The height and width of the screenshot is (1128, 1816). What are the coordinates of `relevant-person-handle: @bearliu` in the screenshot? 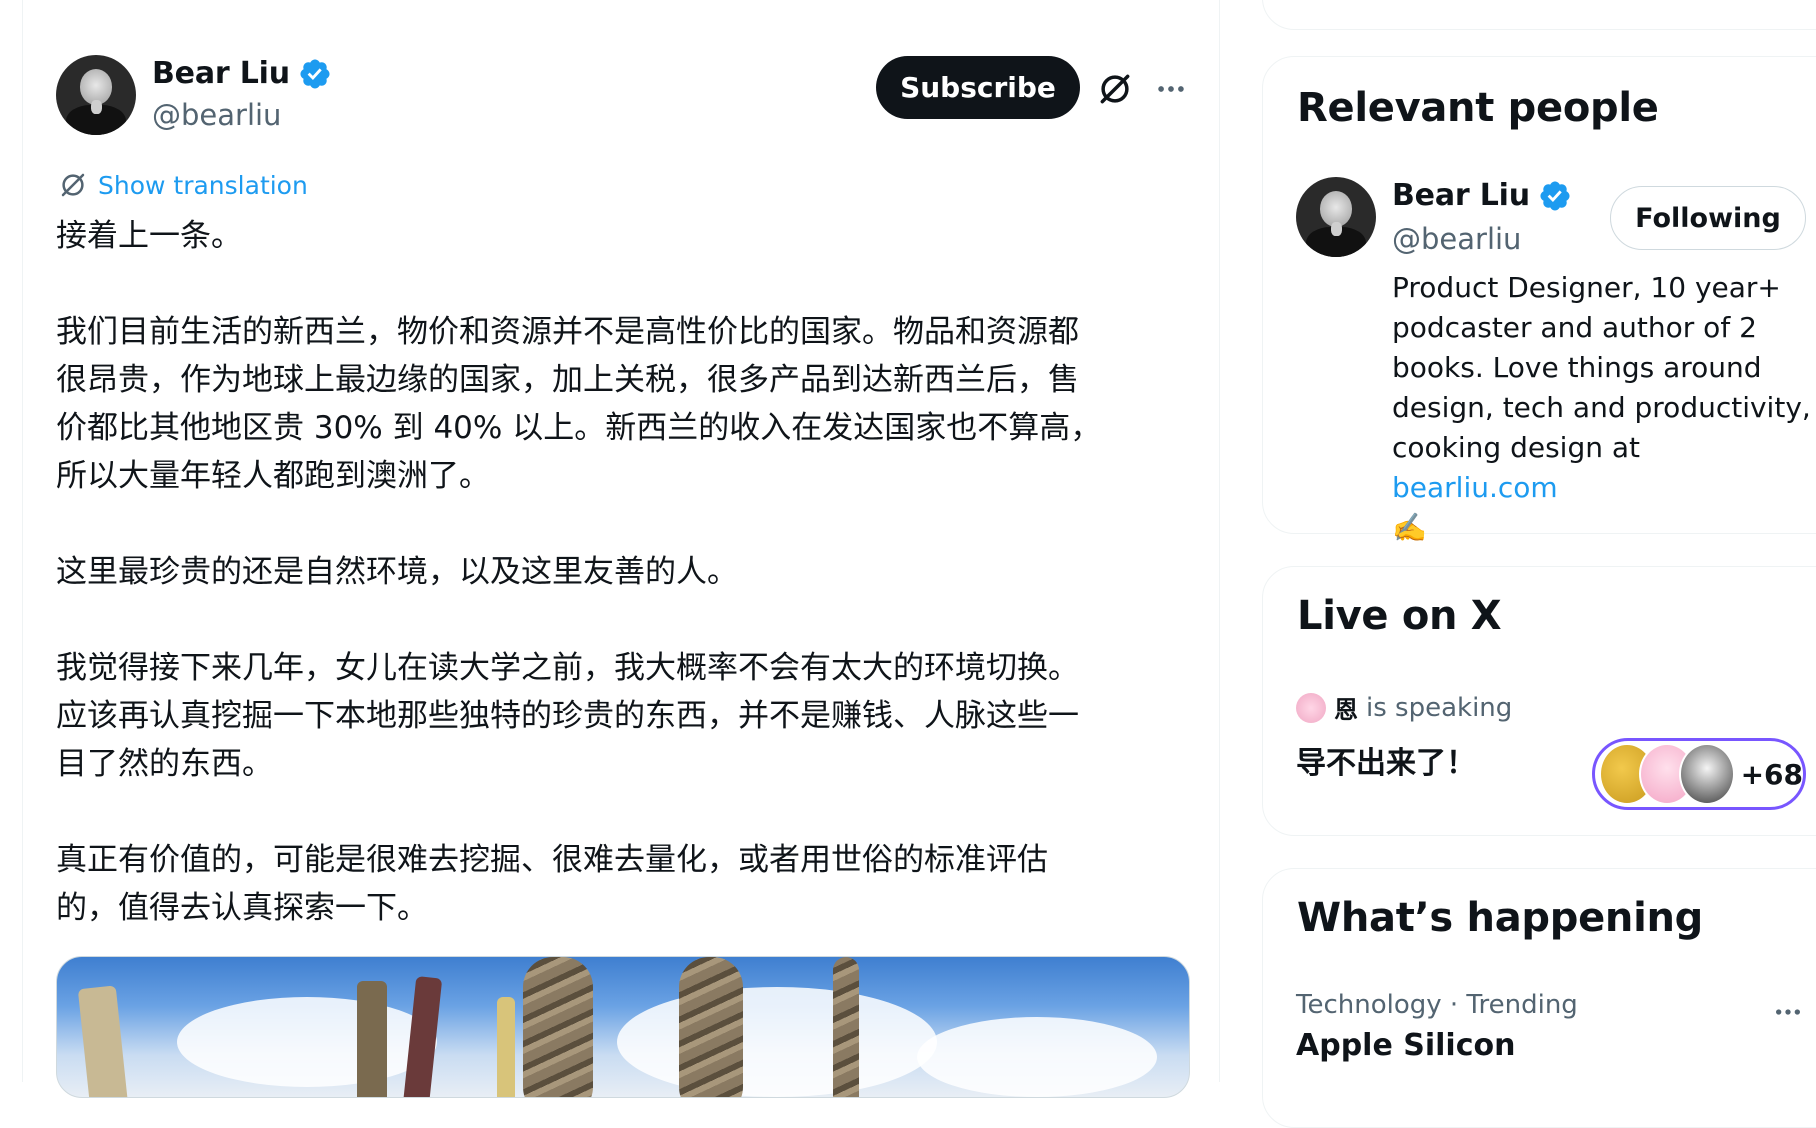 It's located at (1456, 239).